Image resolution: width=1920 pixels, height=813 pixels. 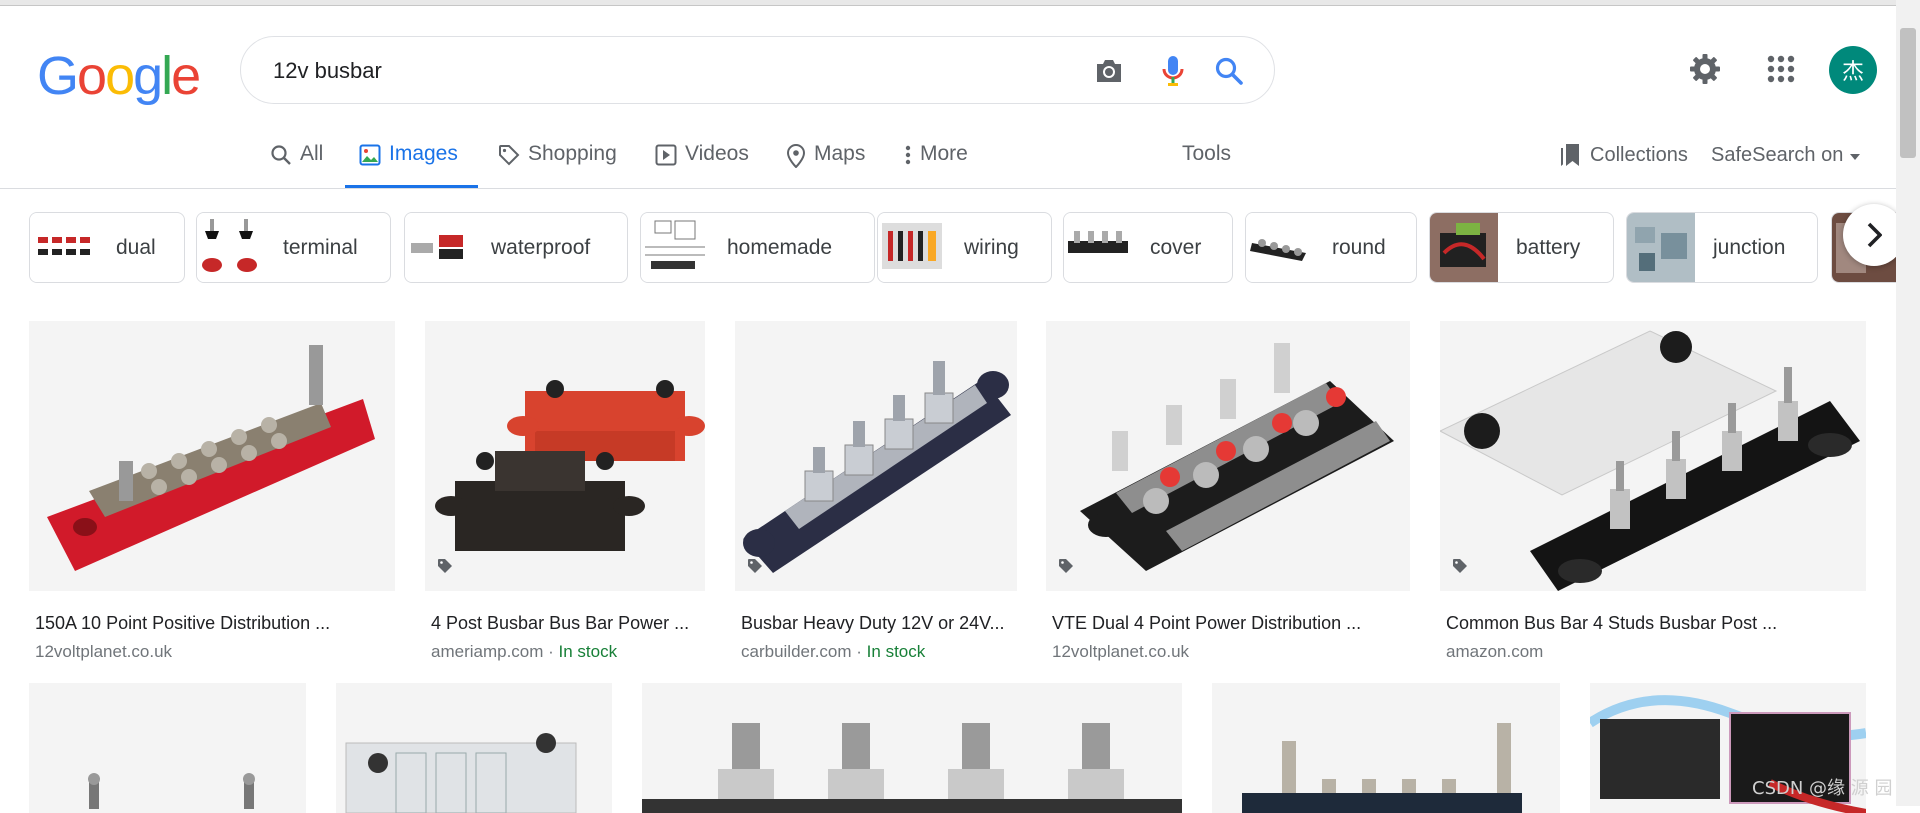 What do you see at coordinates (370, 155) in the screenshot?
I see `image-icon` at bounding box center [370, 155].